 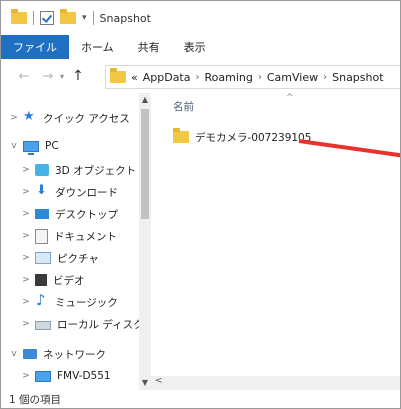 I want to click on quick-access-toolbar: ▾ Snapshot, so click(x=76, y=17).